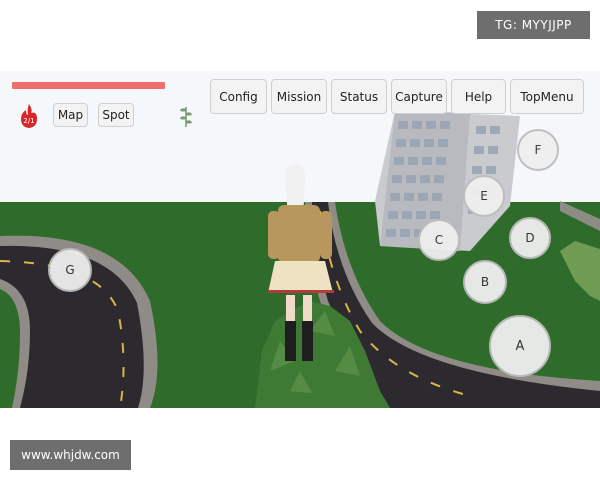  What do you see at coordinates (299, 96) in the screenshot?
I see `mission-button: Mission` at bounding box center [299, 96].